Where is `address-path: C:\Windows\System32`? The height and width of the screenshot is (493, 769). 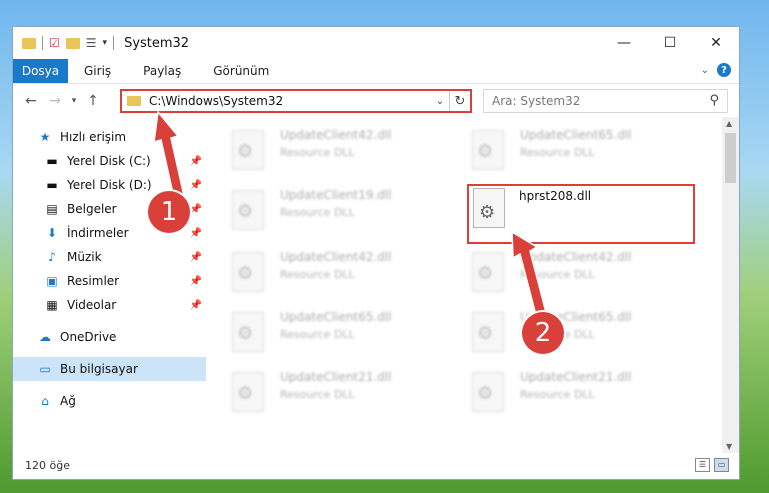
address-path: C:\Windows\System32 is located at coordinates (290, 101).